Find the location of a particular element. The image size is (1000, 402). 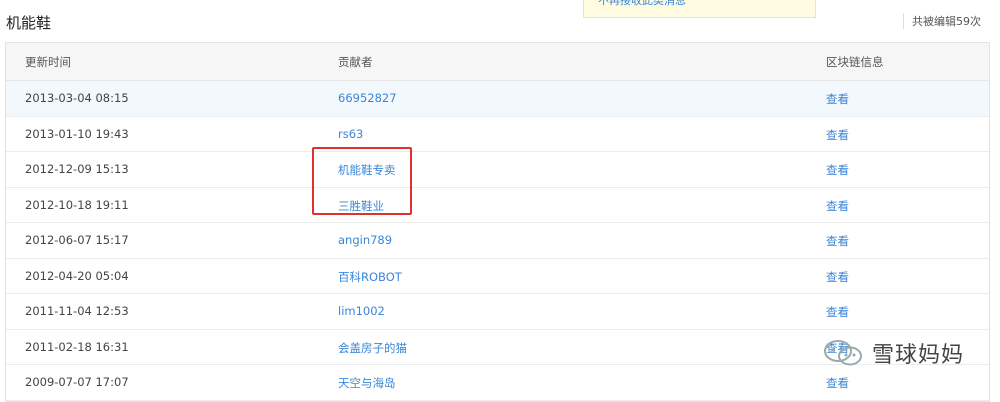

update-time: 2013-03-04 08:15 is located at coordinates (77, 98).